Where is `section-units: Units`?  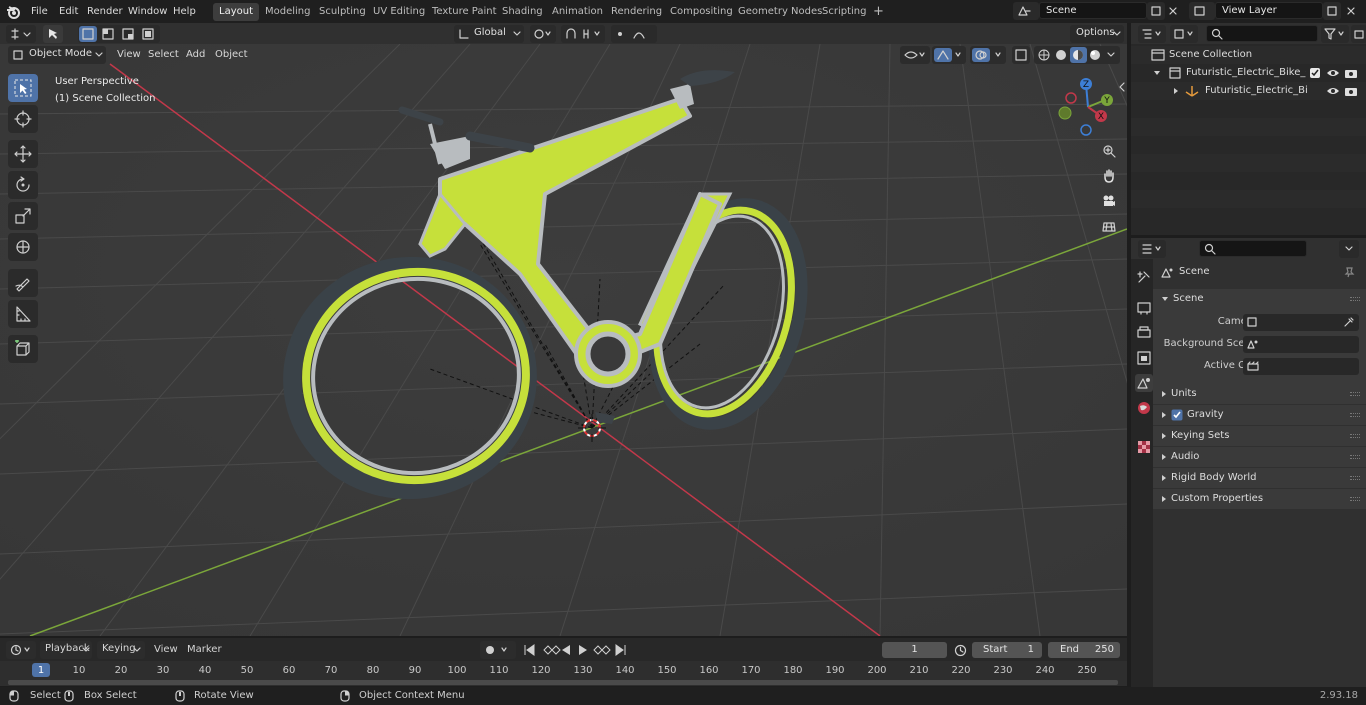 section-units: Units is located at coordinates (1259, 394).